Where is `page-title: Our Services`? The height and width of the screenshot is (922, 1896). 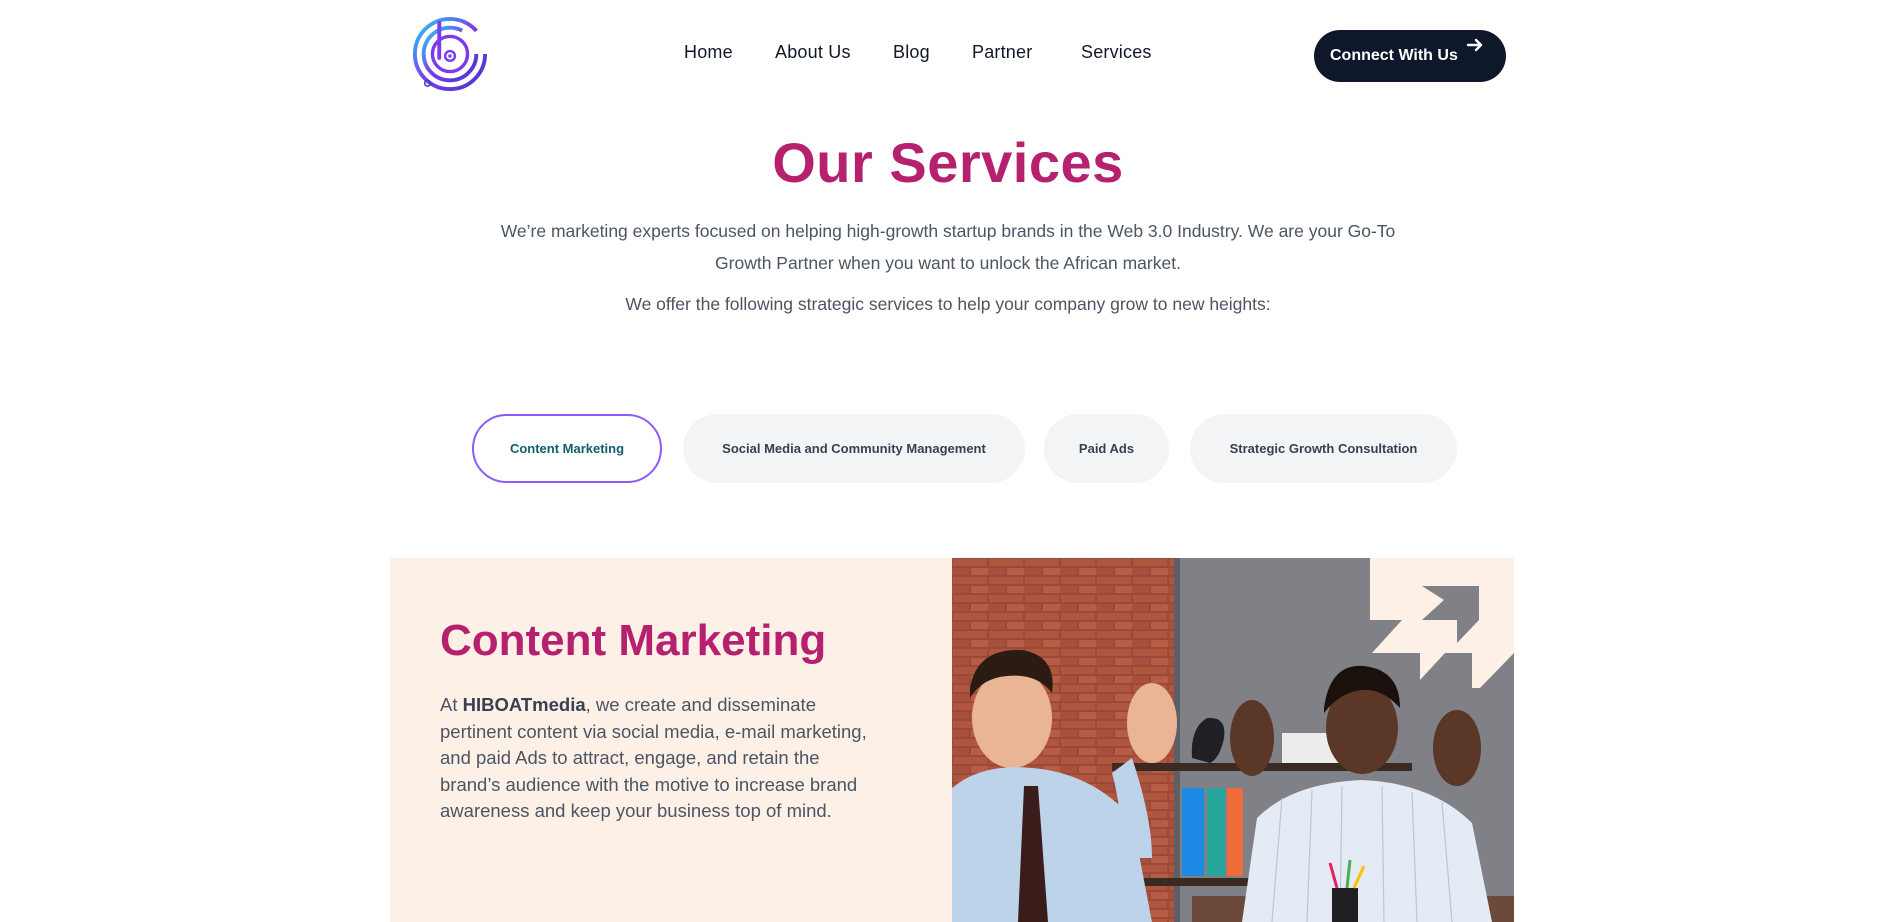
page-title: Our Services is located at coordinates (948, 162).